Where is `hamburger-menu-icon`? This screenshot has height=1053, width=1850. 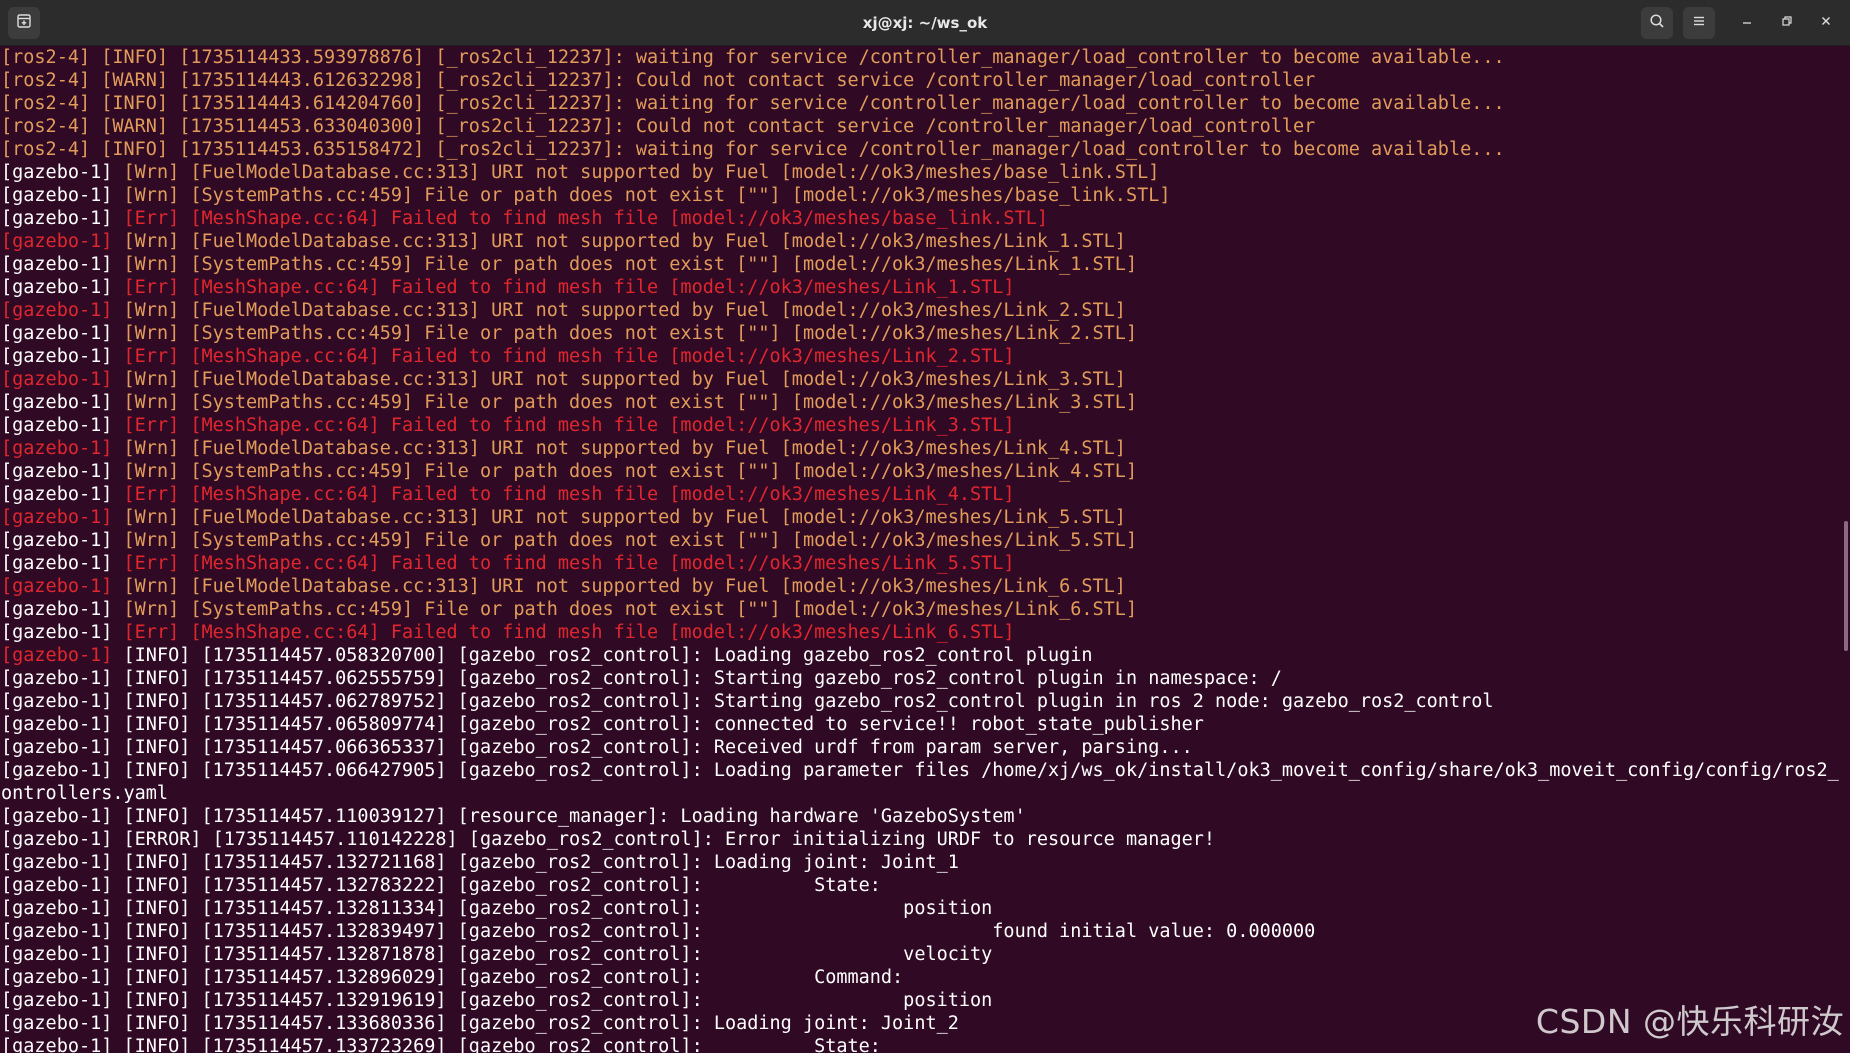
hamburger-menu-icon is located at coordinates (1699, 23).